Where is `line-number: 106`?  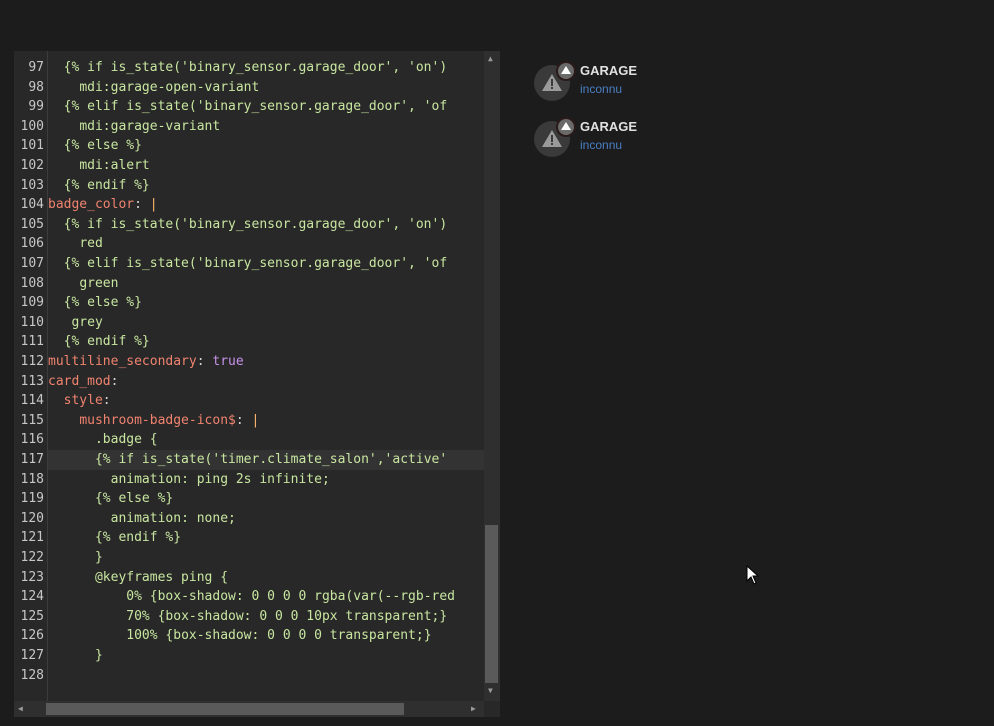
line-number: 106 is located at coordinates (32, 244).